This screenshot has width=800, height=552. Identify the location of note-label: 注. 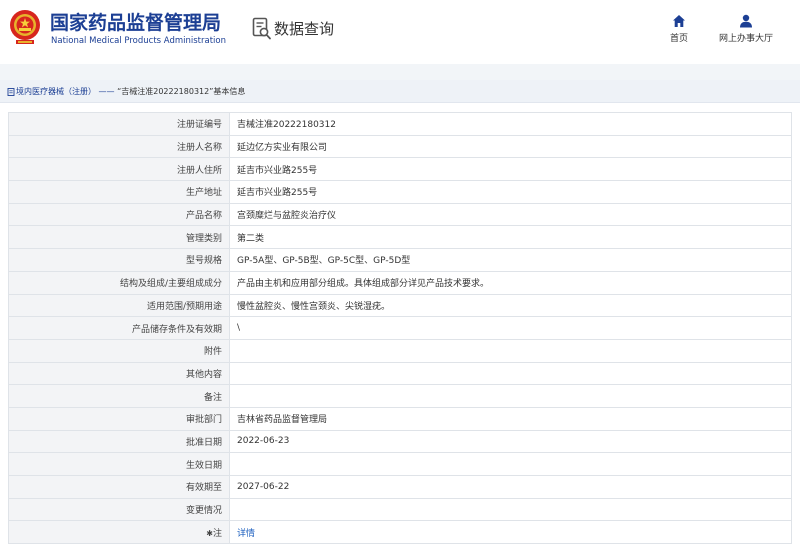
(217, 533).